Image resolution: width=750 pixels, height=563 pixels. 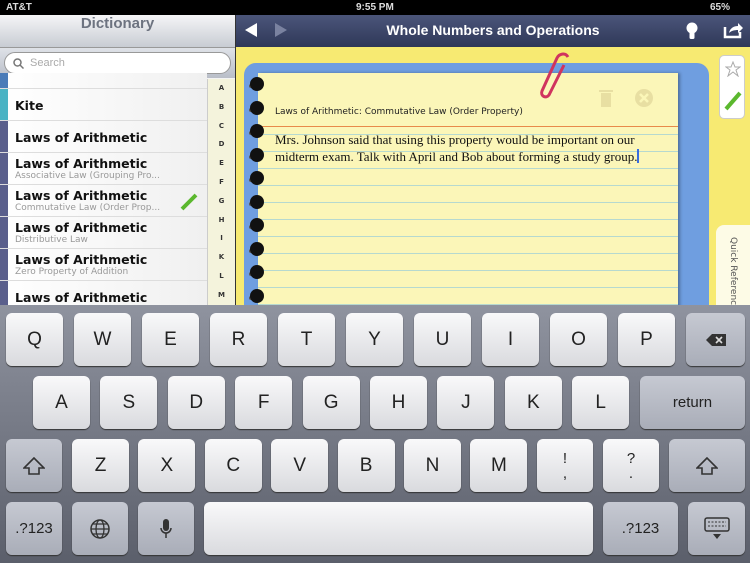 I want to click on lightbulb-icon, so click(x=692, y=33).